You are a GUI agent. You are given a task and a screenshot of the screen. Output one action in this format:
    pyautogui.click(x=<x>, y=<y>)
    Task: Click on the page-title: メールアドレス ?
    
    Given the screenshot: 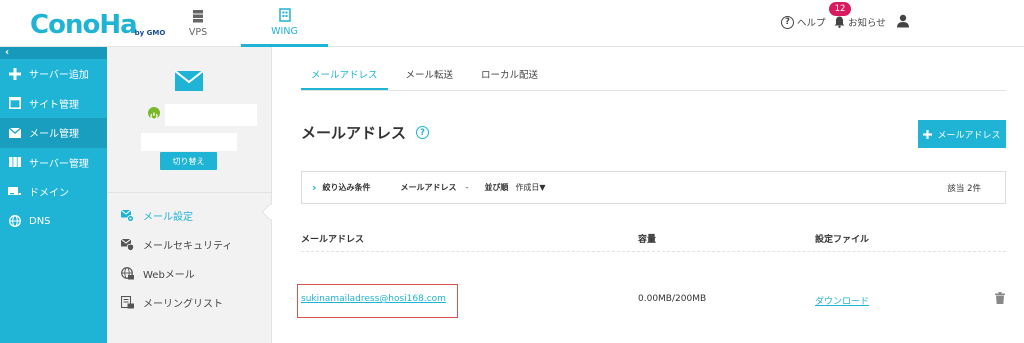 What is the action you would take?
    pyautogui.click(x=365, y=132)
    